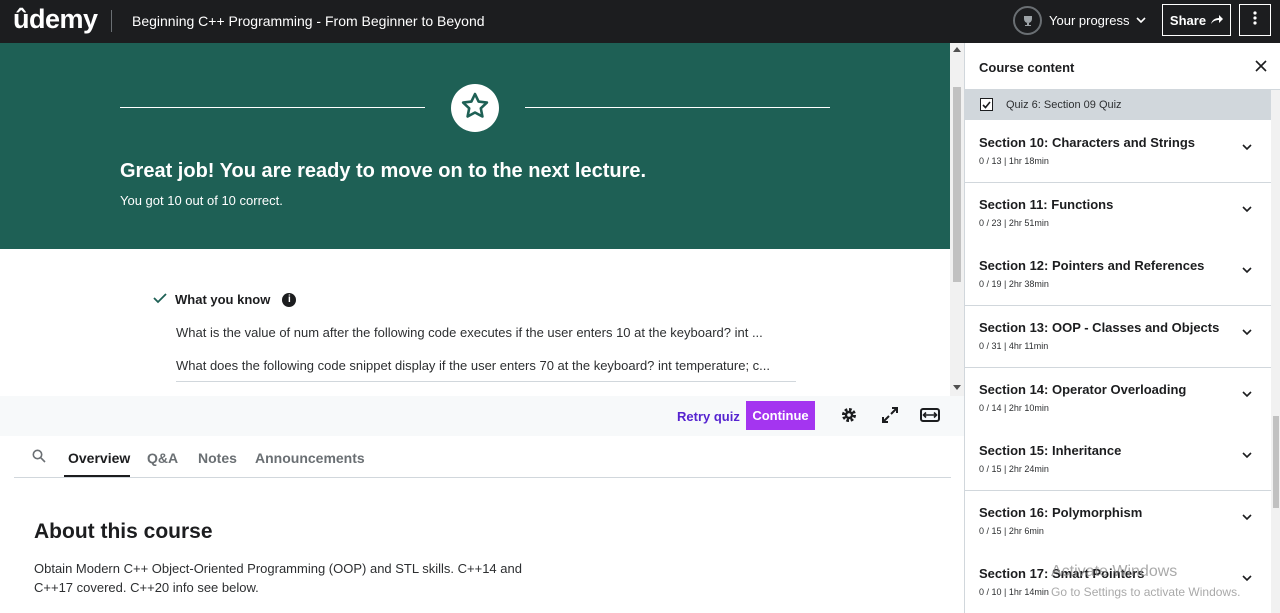 This screenshot has width=1280, height=613. Describe the element at coordinates (123, 531) in the screenshot. I see `about-title: About this course` at that location.